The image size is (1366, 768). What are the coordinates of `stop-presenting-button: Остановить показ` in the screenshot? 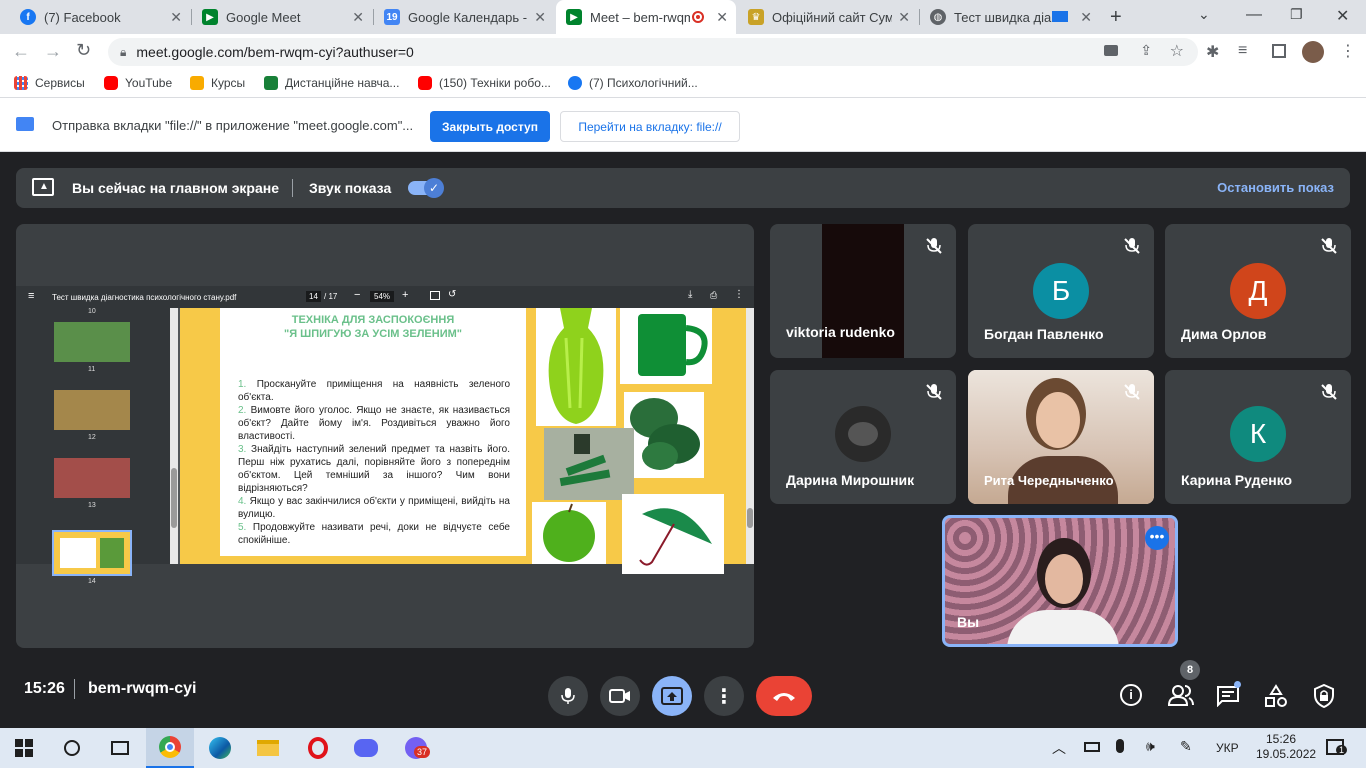 It's located at (1275, 187).